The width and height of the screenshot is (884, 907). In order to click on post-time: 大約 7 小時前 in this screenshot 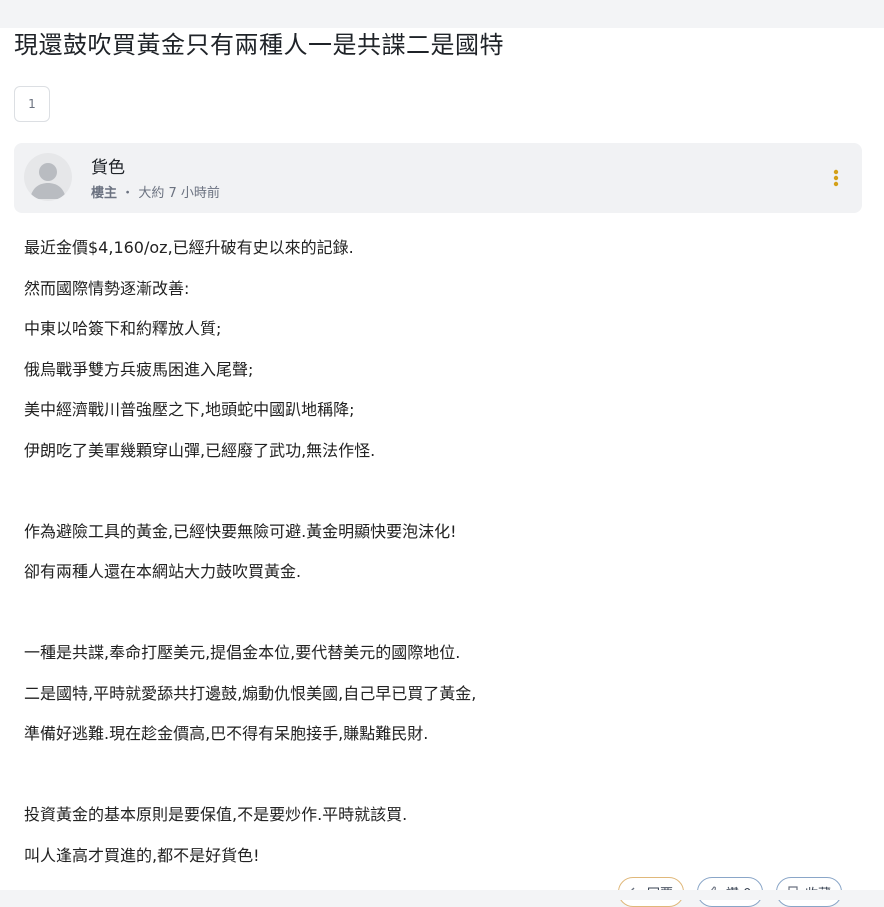, I will do `click(179, 193)`.